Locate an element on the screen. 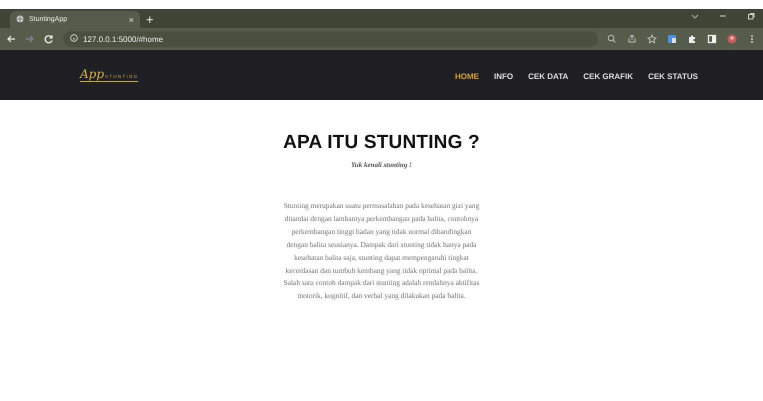  nav-link: HOME is located at coordinates (467, 76).